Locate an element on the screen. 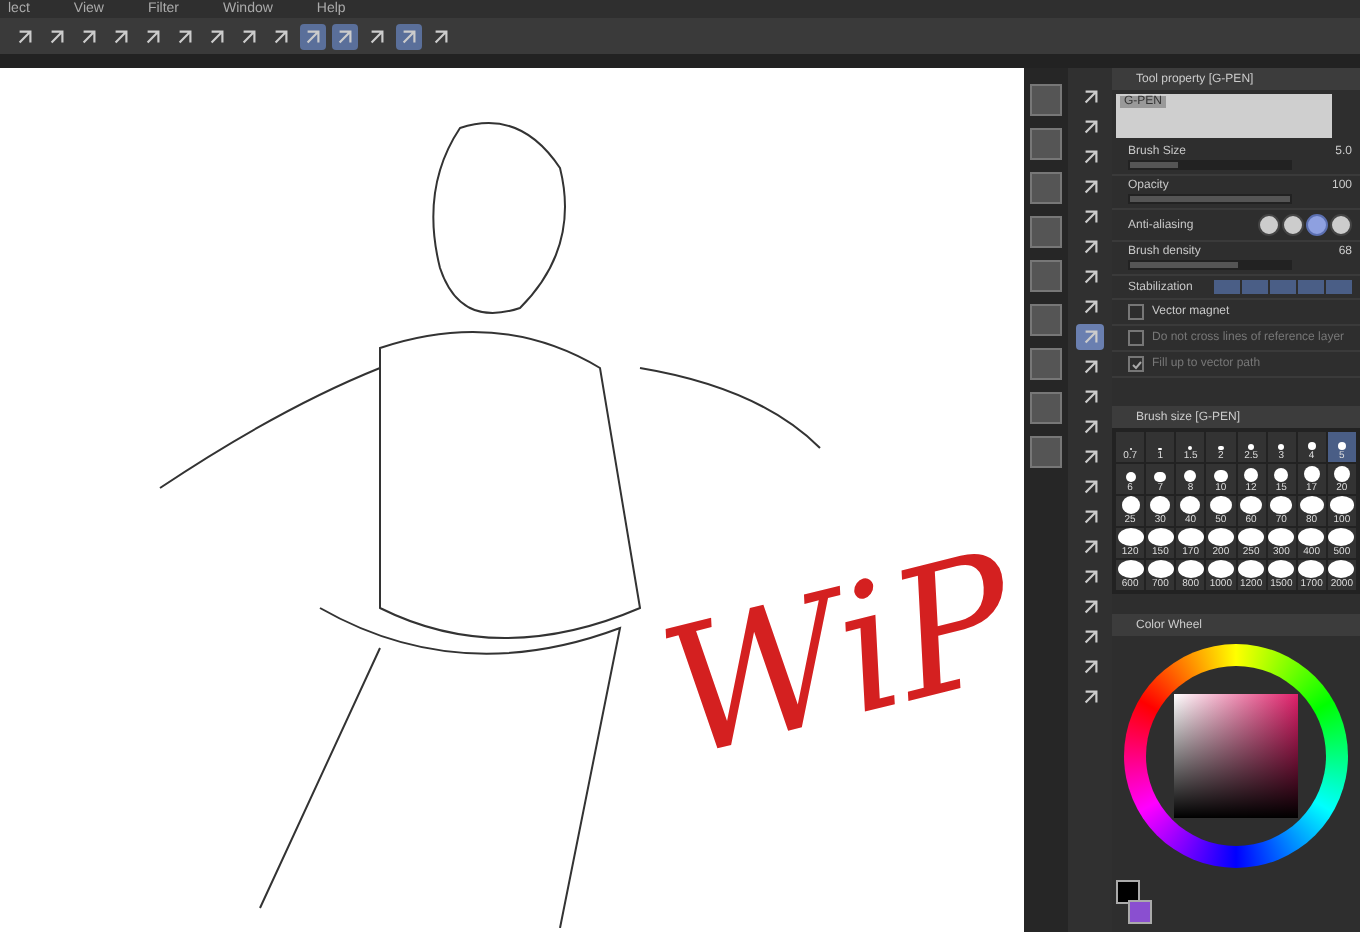 This screenshot has width=1360, height=932. color-square is located at coordinates (1236, 756).